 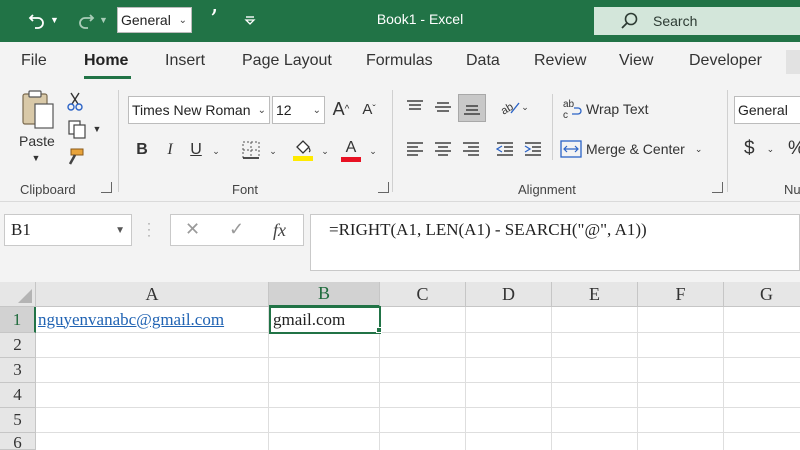 What do you see at coordinates (18, 395) in the screenshot?
I see `row-header-4: 4` at bounding box center [18, 395].